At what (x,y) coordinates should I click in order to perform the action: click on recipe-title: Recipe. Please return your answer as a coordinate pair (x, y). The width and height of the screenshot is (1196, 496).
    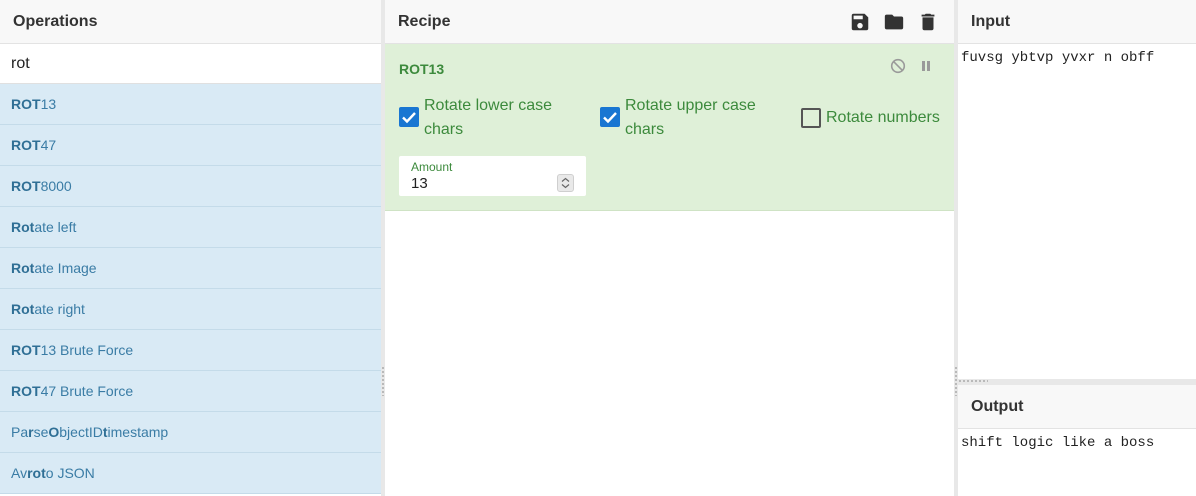
    Looking at the image, I should click on (424, 21).